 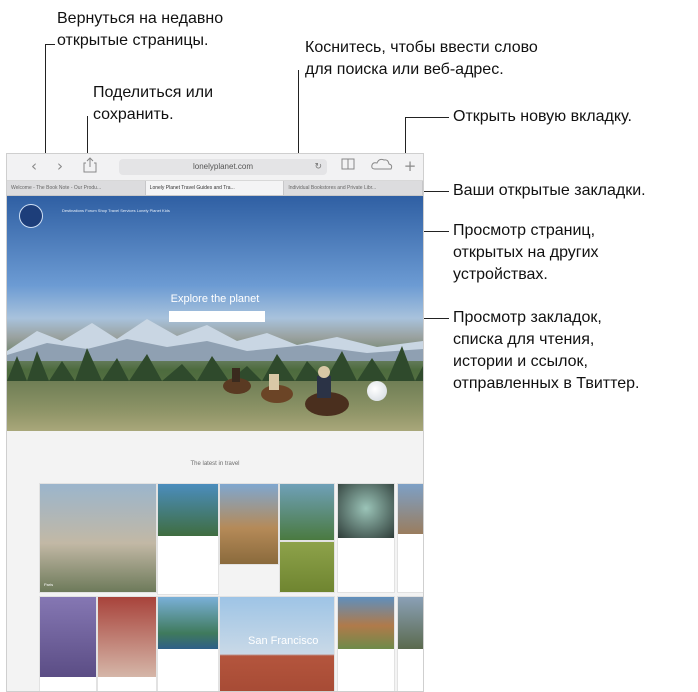 I want to click on leader-line-recent, so click(x=45, y=102).